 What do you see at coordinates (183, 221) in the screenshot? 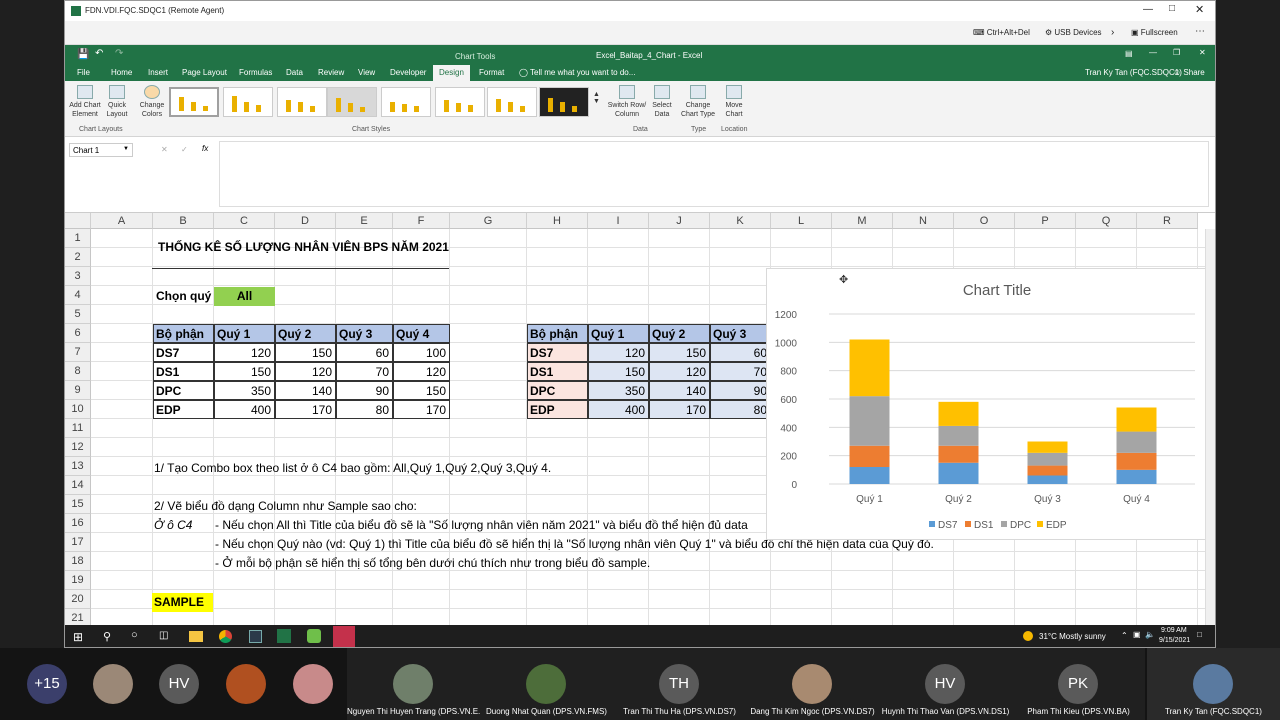
I see `column-header-b: B` at bounding box center [183, 221].